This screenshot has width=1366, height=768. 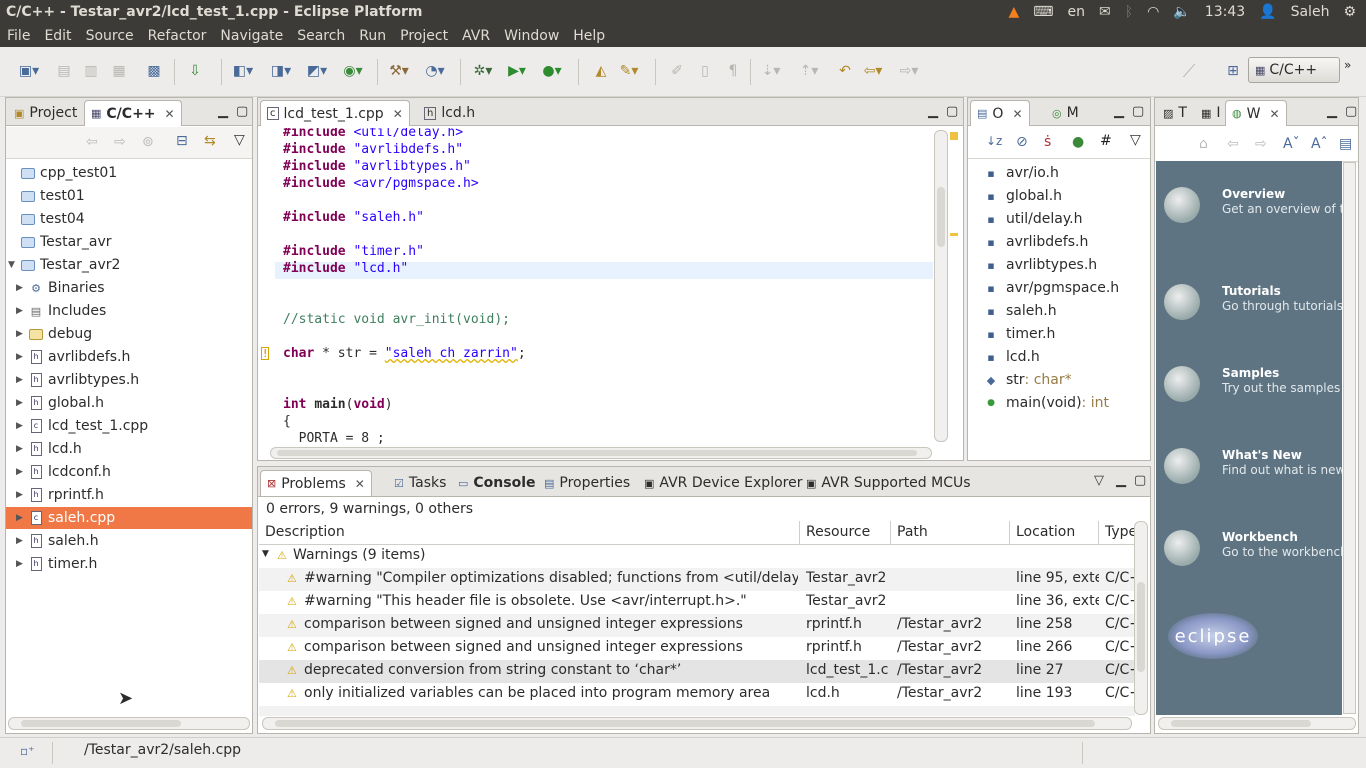 I want to click on menu-file: File, so click(x=18, y=36).